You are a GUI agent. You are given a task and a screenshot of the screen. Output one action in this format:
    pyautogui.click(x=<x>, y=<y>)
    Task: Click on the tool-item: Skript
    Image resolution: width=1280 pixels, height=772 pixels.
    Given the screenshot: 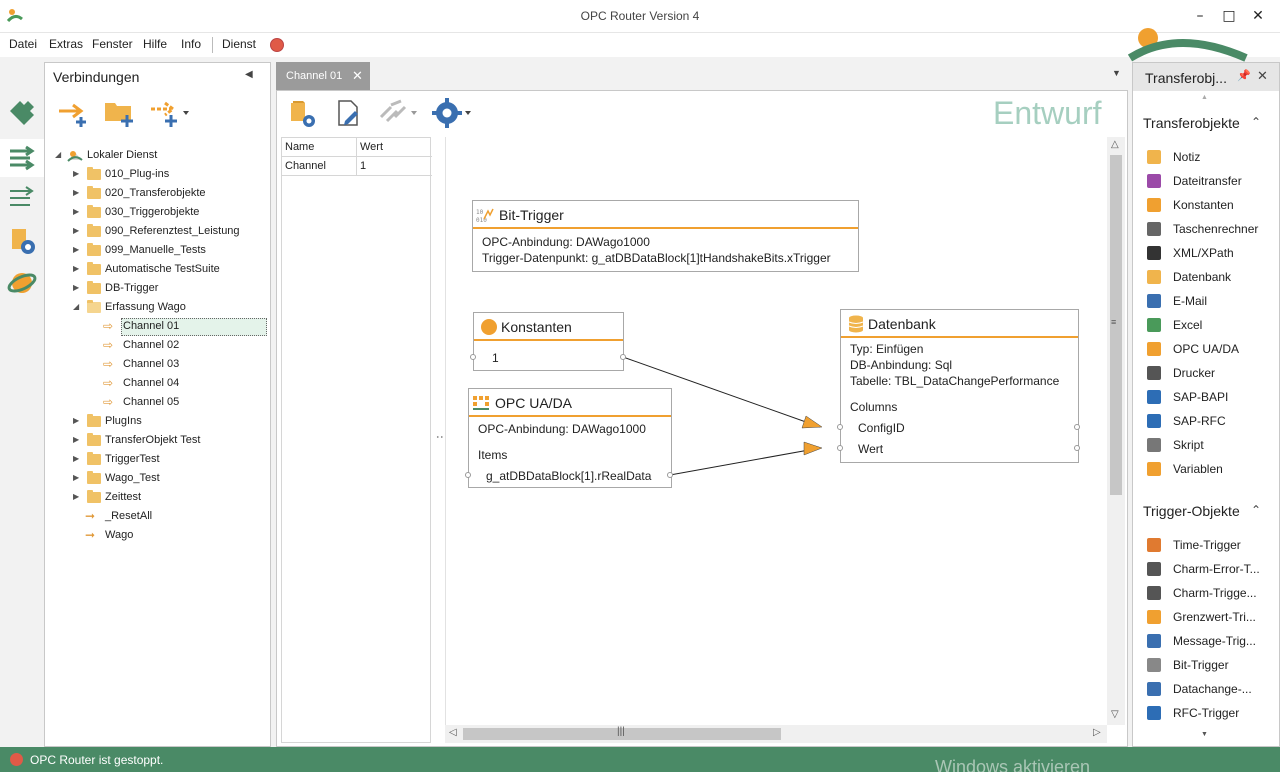 What is the action you would take?
    pyautogui.click(x=1213, y=447)
    